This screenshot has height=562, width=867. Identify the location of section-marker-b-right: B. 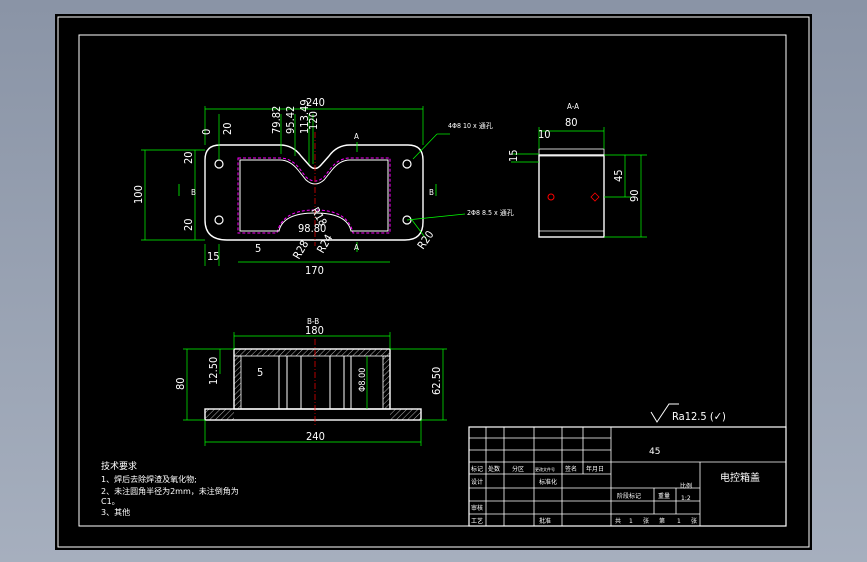
(431, 192).